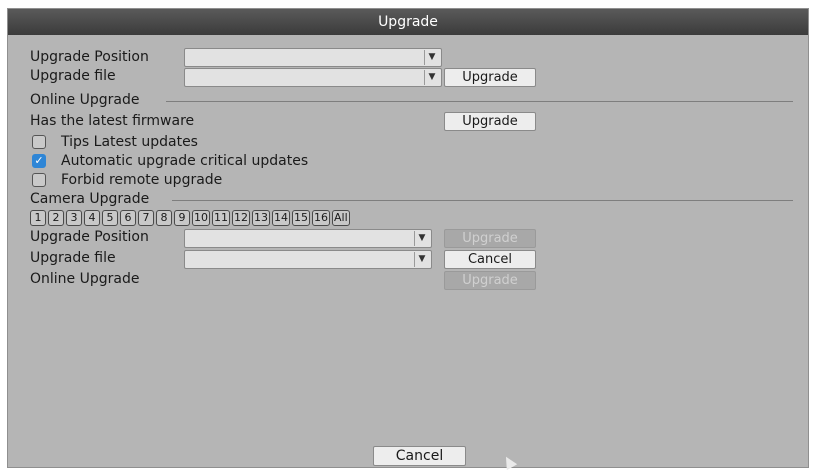  What do you see at coordinates (490, 238) in the screenshot?
I see `camera-upgrade-button: Upgrade` at bounding box center [490, 238].